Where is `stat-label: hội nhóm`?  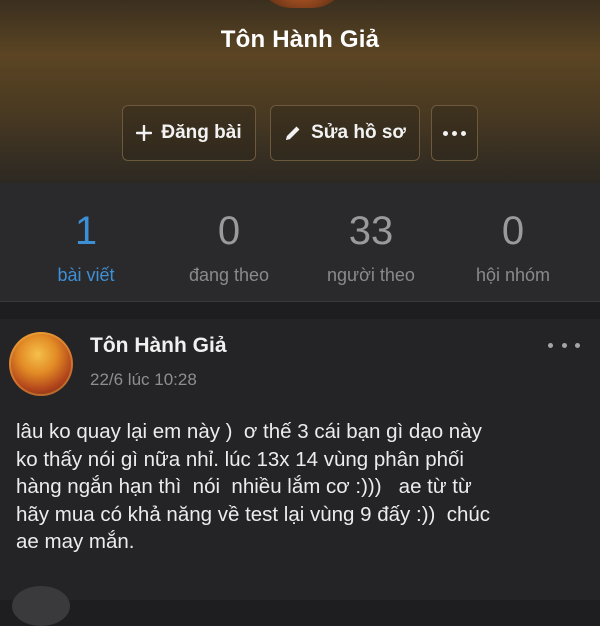
stat-label: hội nhóm is located at coordinates (513, 275).